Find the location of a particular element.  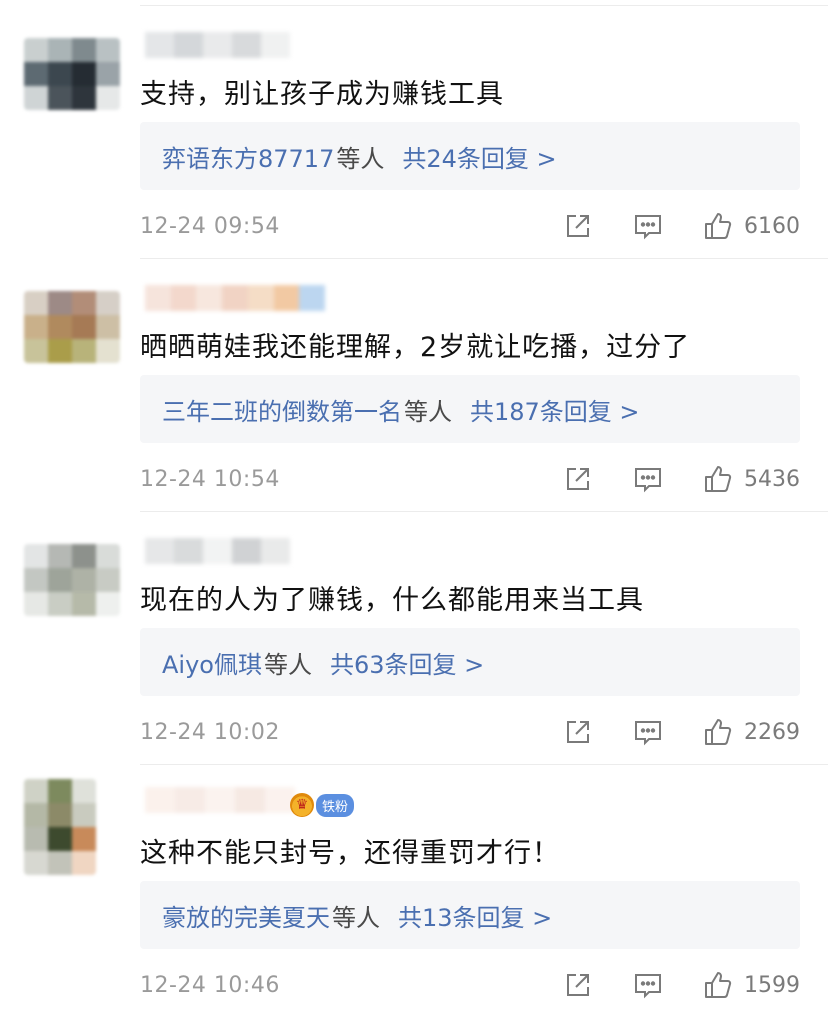

reply-total-link: 共63条回复 > is located at coordinates (407, 662).